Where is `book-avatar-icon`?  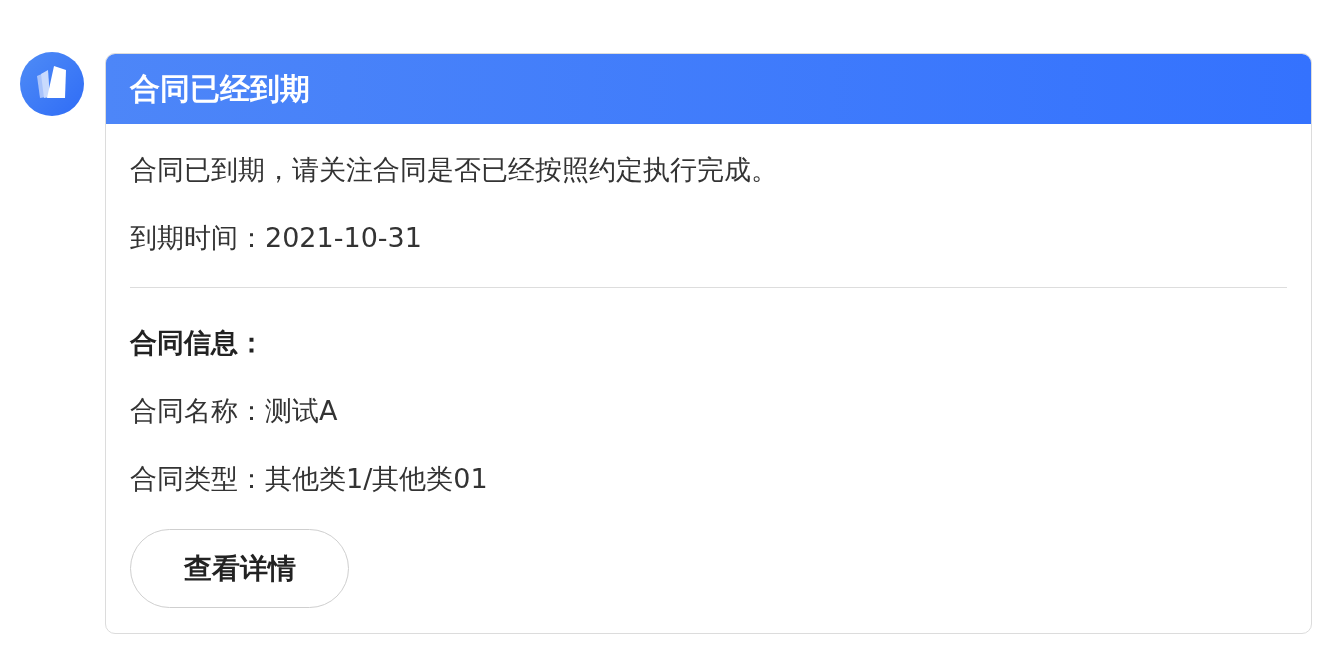 book-avatar-icon is located at coordinates (52, 84).